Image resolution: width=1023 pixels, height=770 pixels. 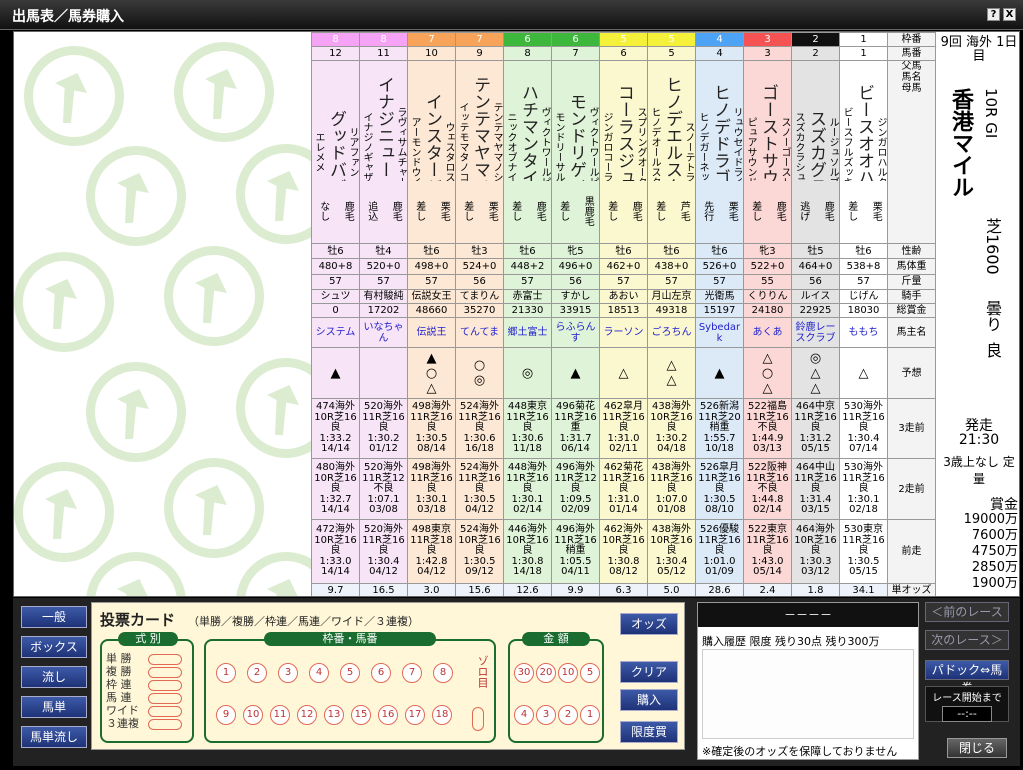 What do you see at coordinates (350, 673) in the screenshot?
I see `horse-number-button: 5` at bounding box center [350, 673].